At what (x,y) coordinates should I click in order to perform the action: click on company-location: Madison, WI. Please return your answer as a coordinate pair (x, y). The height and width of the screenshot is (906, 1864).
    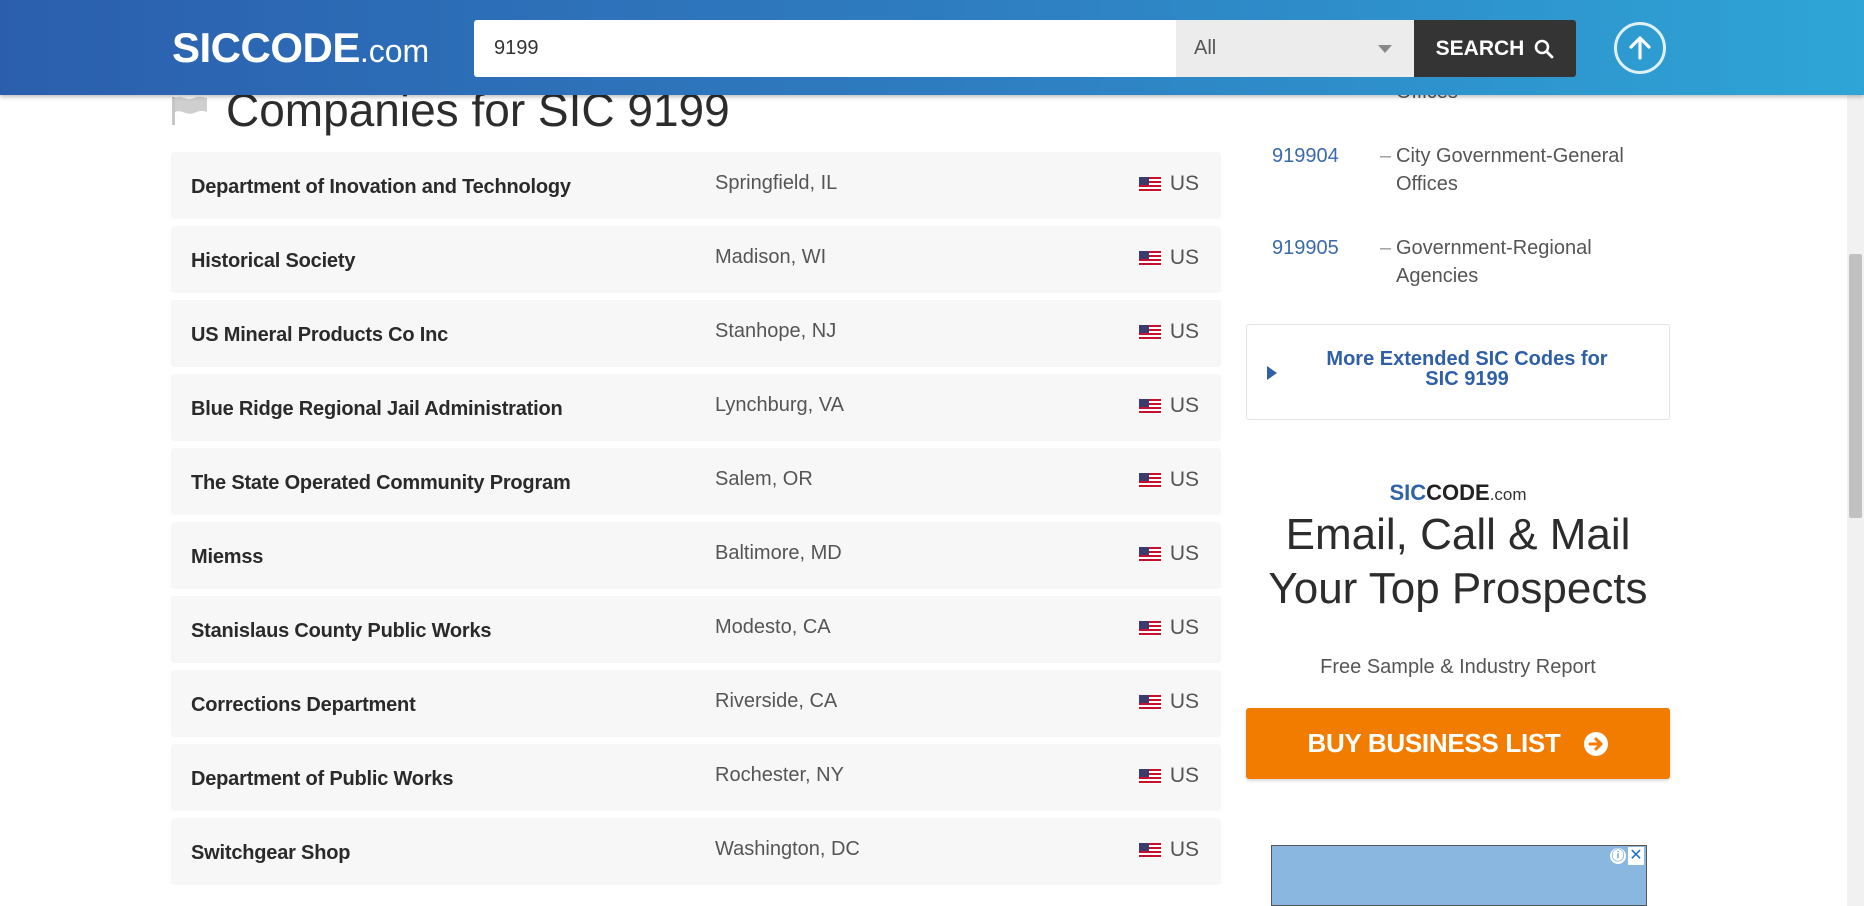
    Looking at the image, I should click on (771, 257).